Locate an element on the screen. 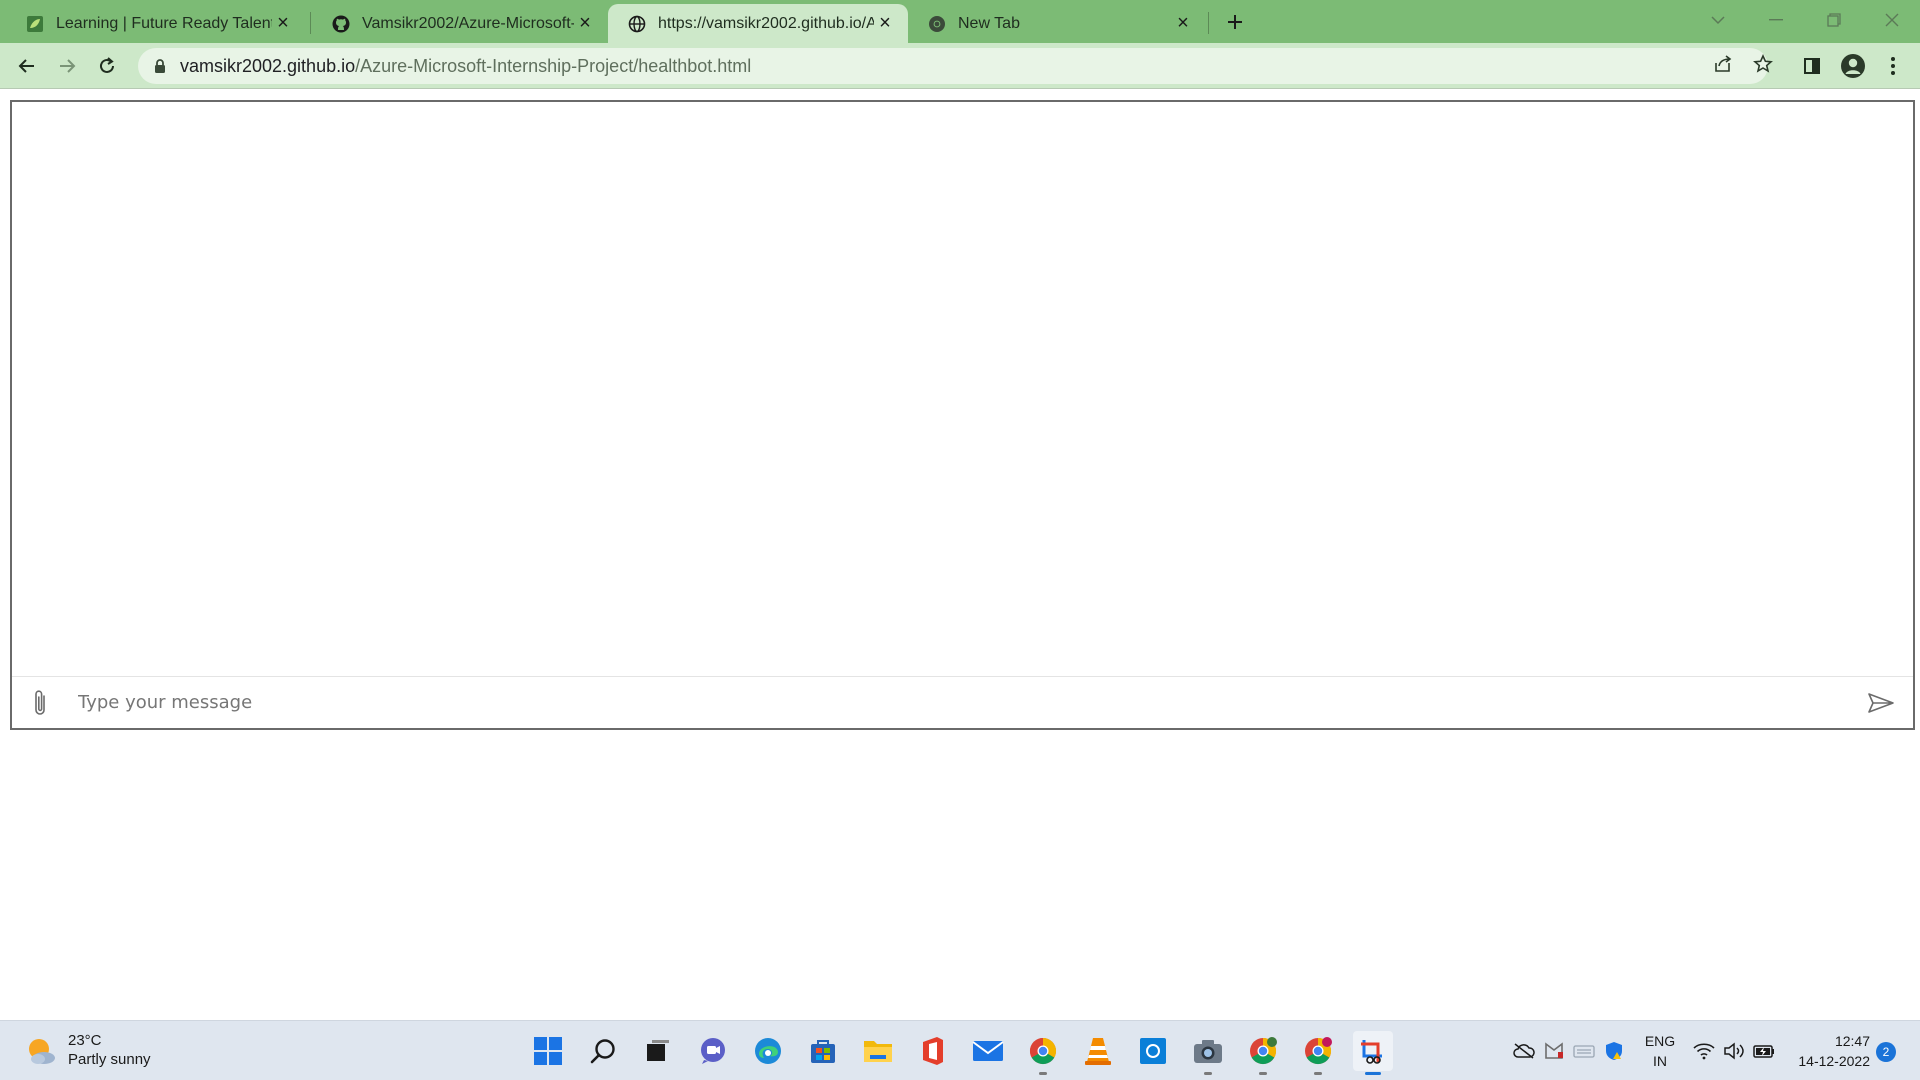  minimize-button is located at coordinates (1776, 20).